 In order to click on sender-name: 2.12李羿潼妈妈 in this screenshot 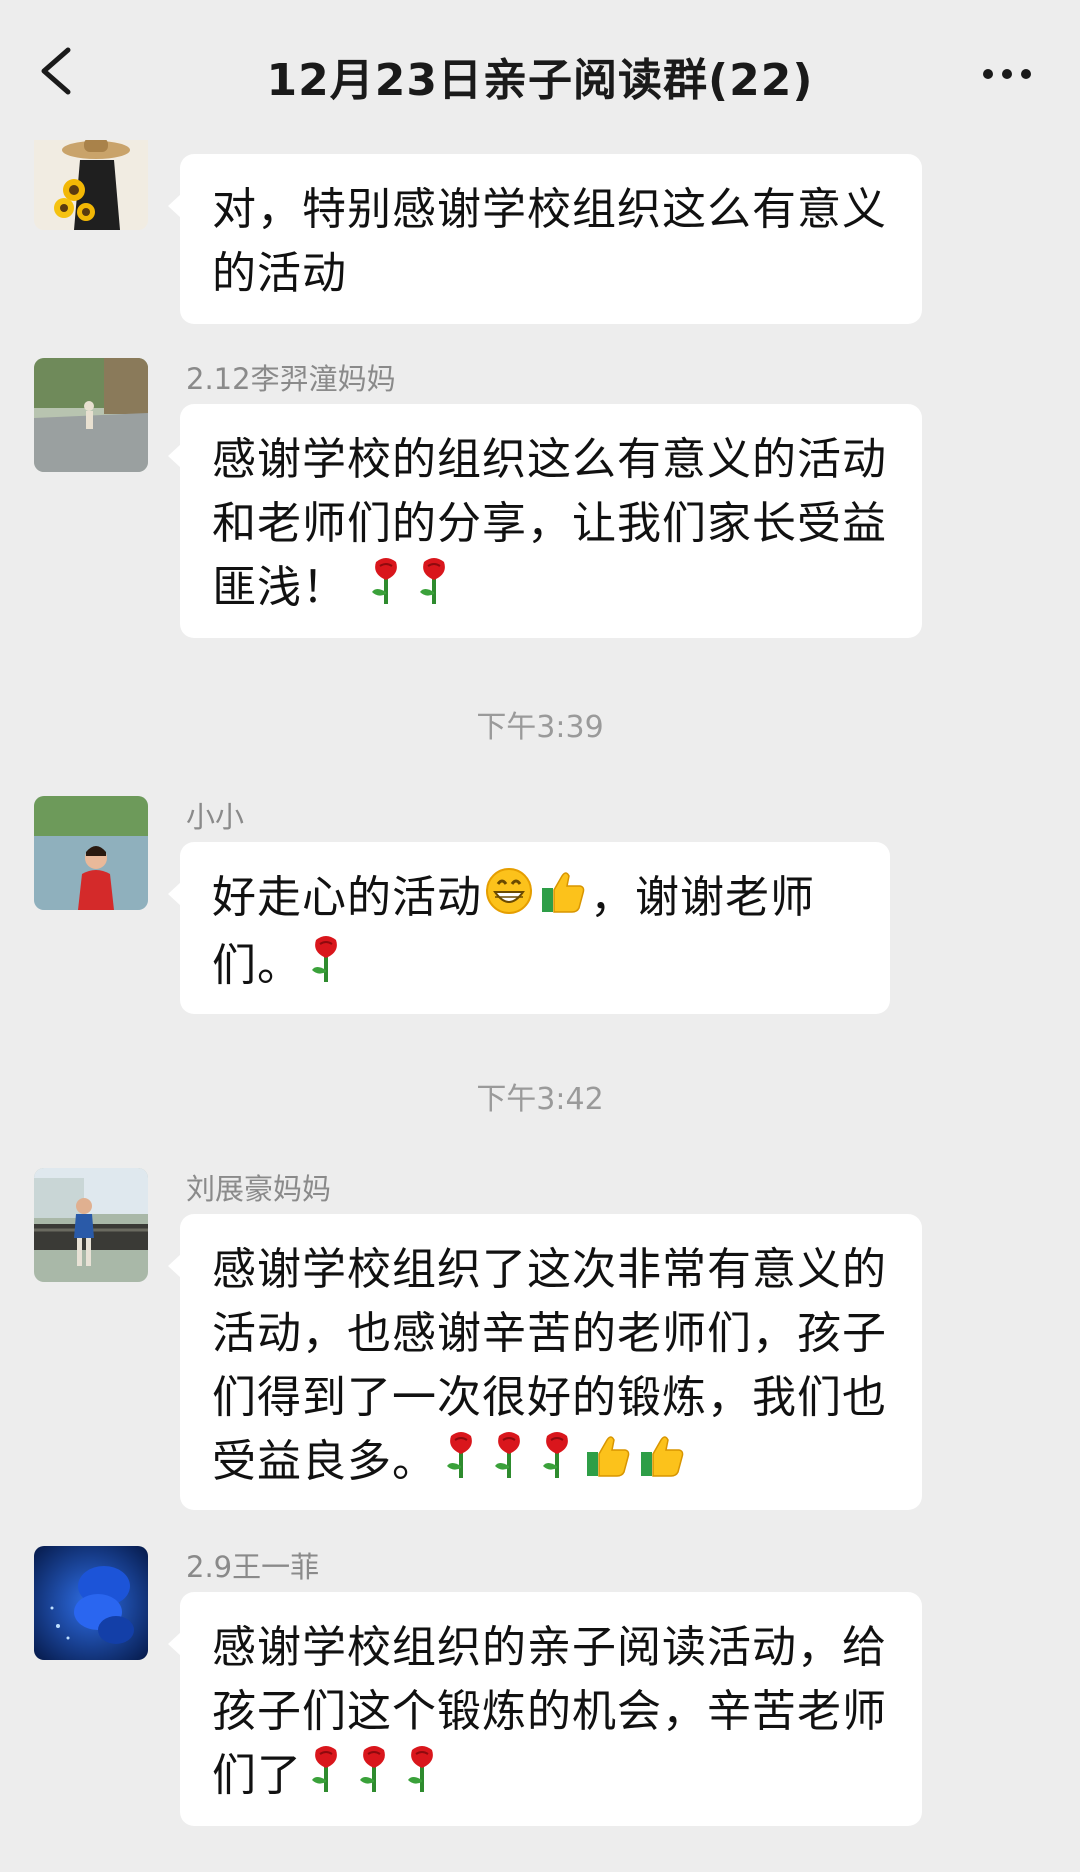, I will do `click(291, 379)`.